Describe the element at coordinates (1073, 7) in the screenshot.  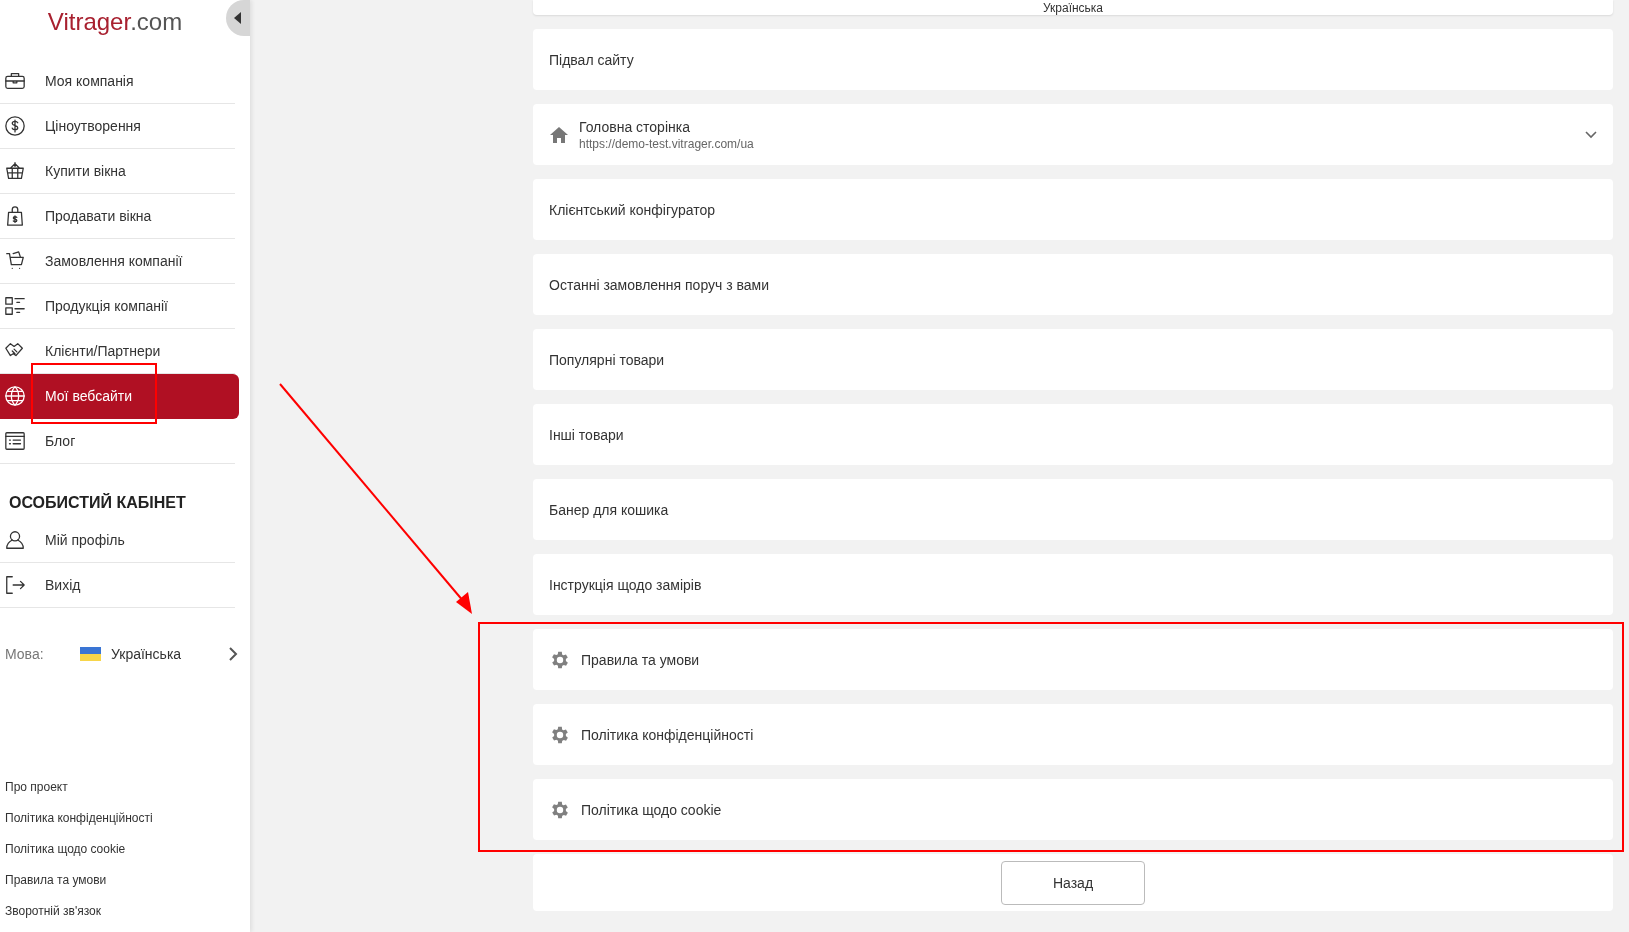
I see `language-card: Українська` at that location.